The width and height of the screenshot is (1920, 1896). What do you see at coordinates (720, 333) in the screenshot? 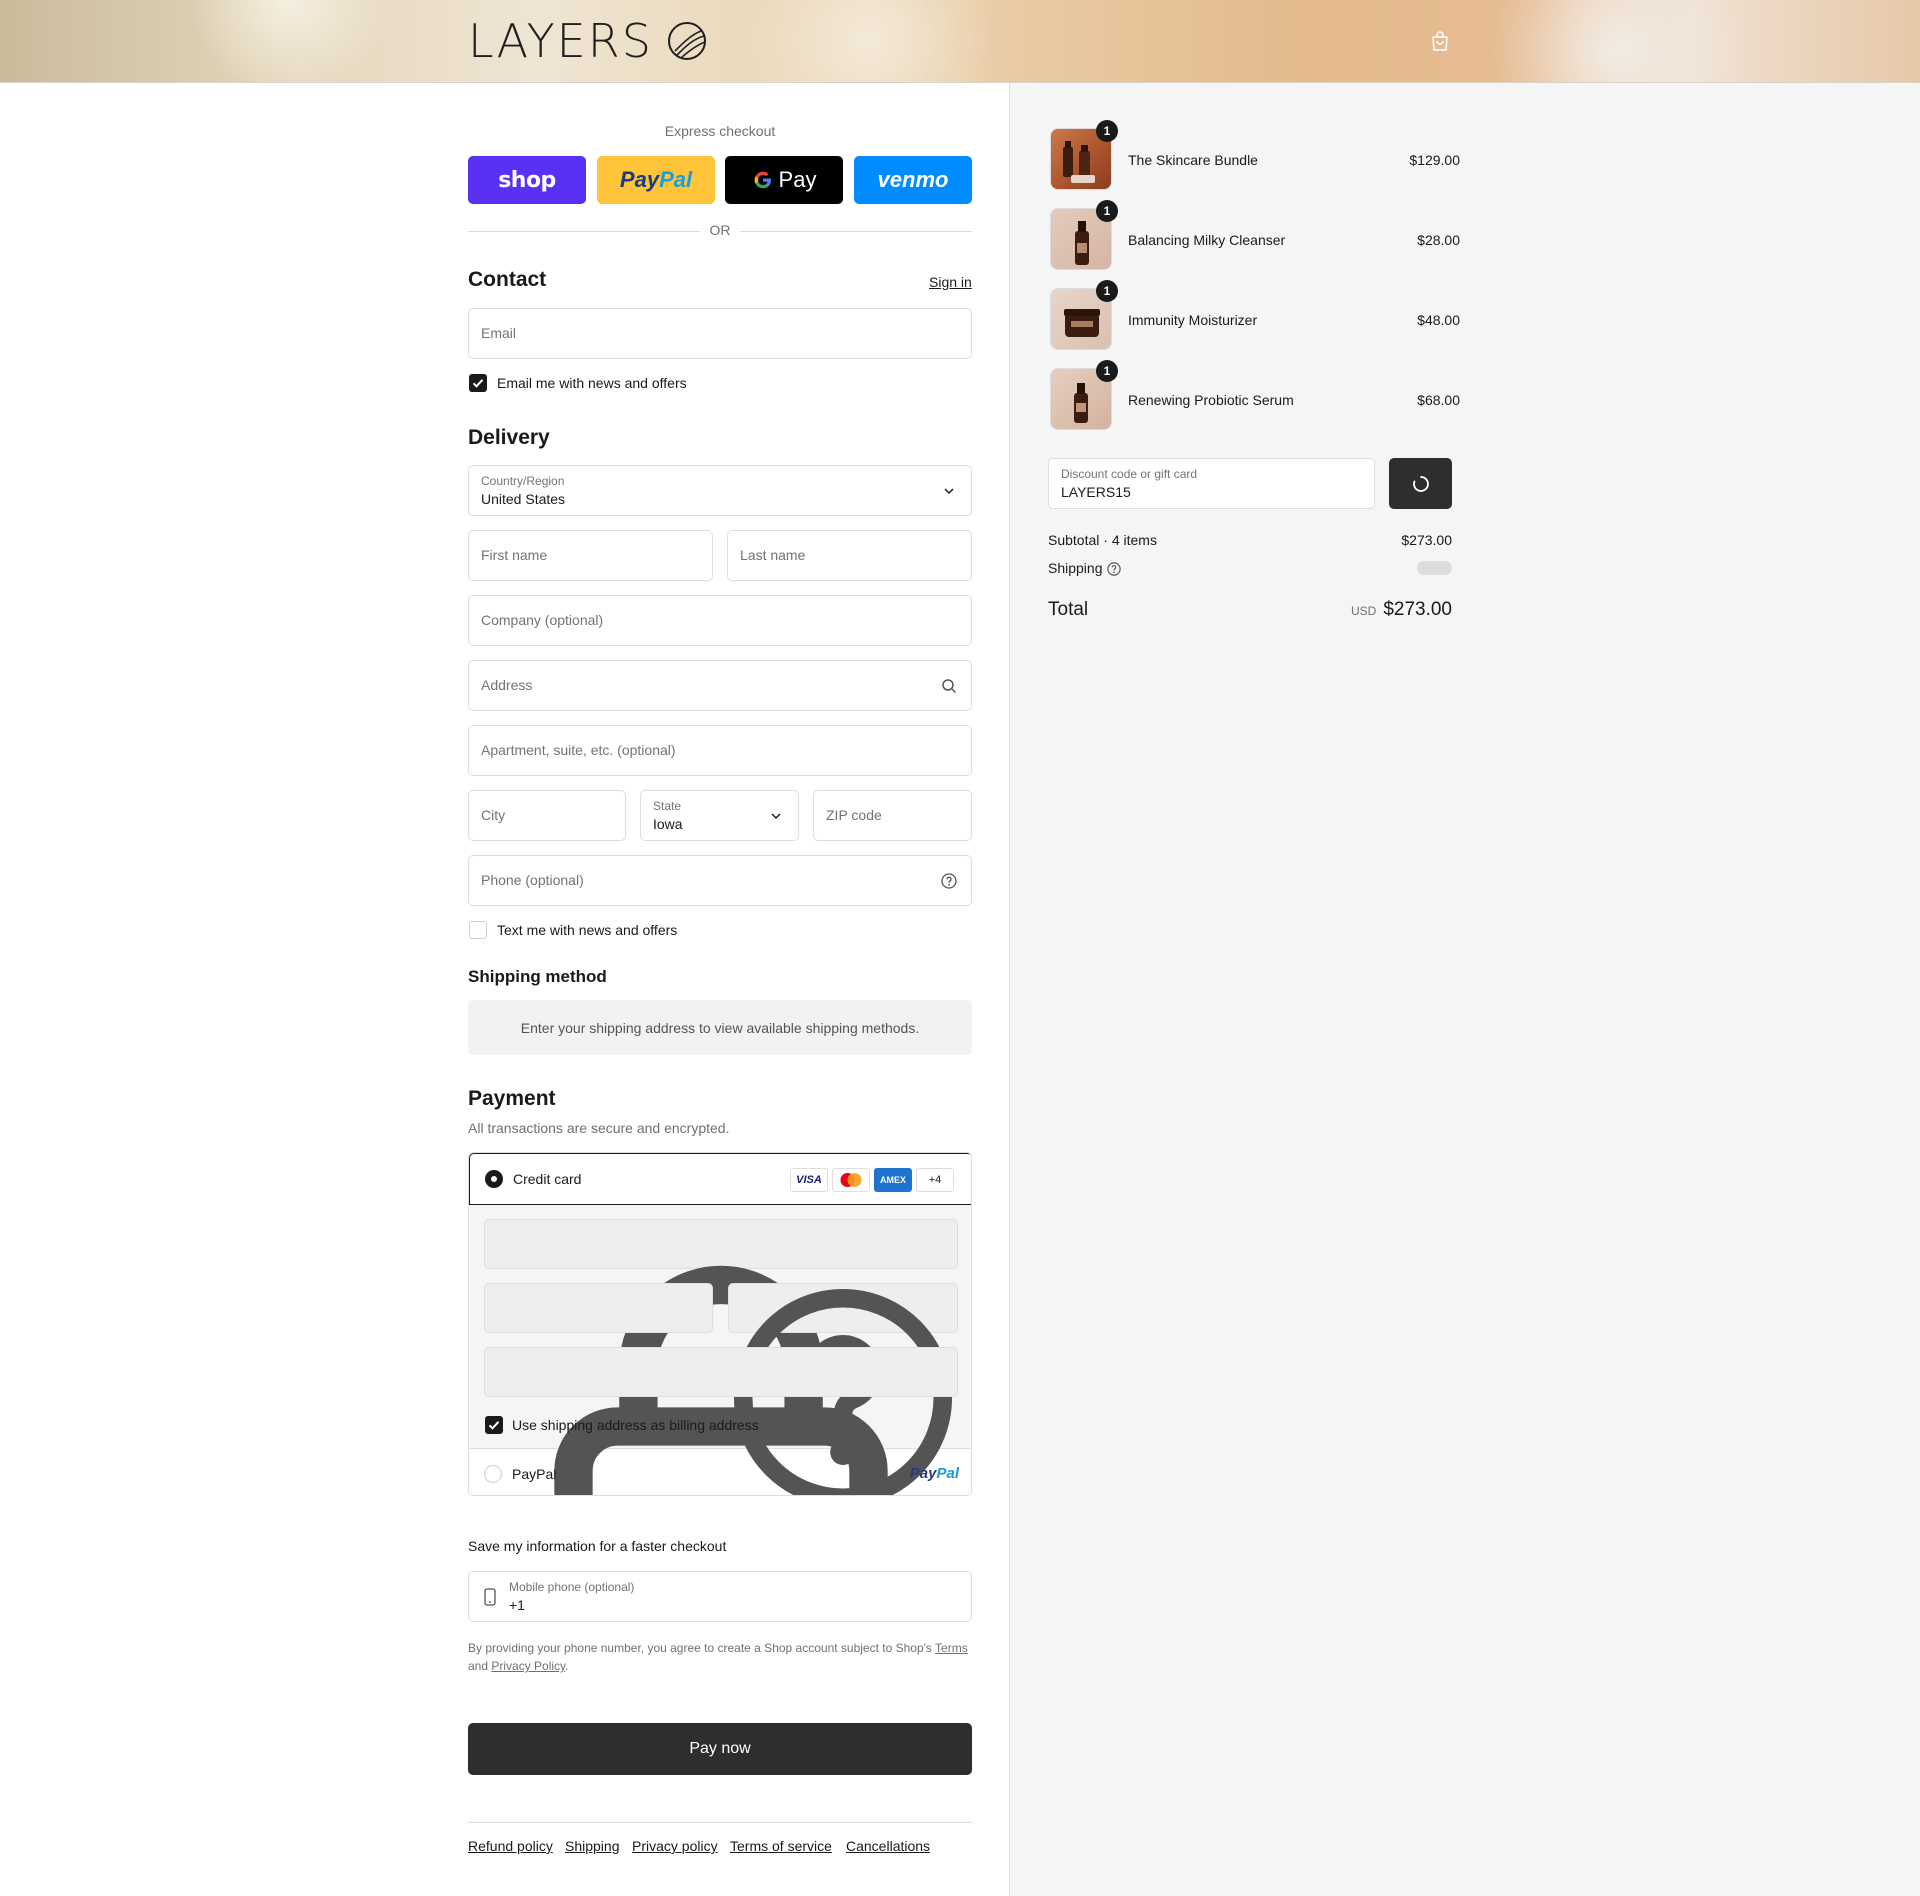
I see `email-field: Email` at bounding box center [720, 333].